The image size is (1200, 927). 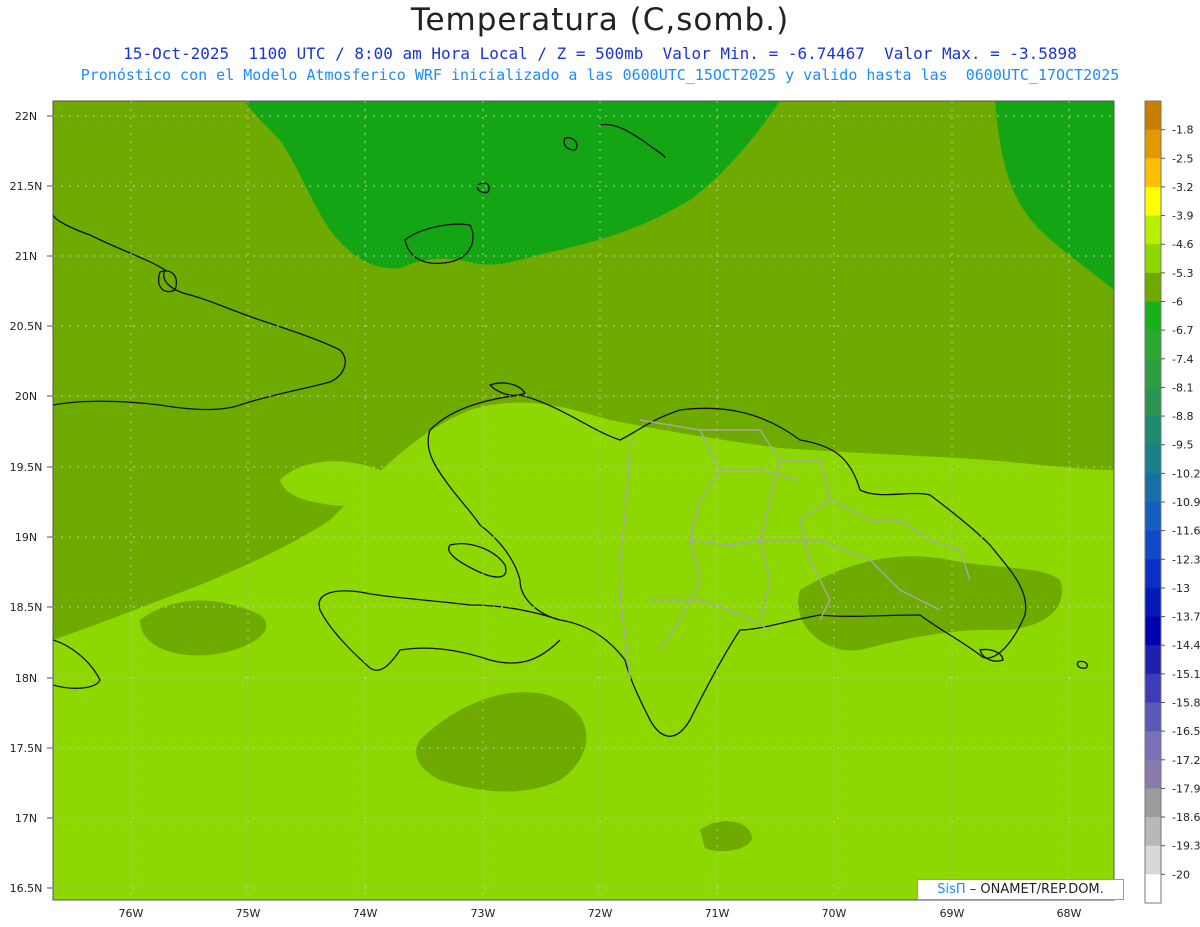 I want to click on lon-label: 70W, so click(x=834, y=913).